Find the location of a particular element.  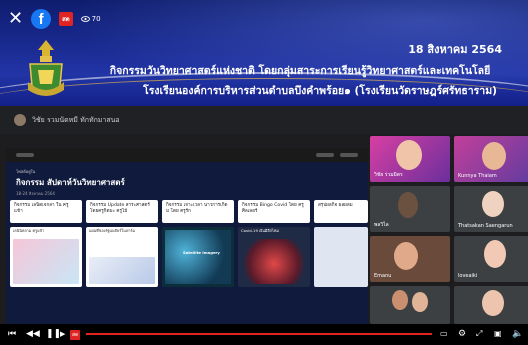

board-subtitle: 18-24 สิงหาคม 2564 is located at coordinates (35, 193).